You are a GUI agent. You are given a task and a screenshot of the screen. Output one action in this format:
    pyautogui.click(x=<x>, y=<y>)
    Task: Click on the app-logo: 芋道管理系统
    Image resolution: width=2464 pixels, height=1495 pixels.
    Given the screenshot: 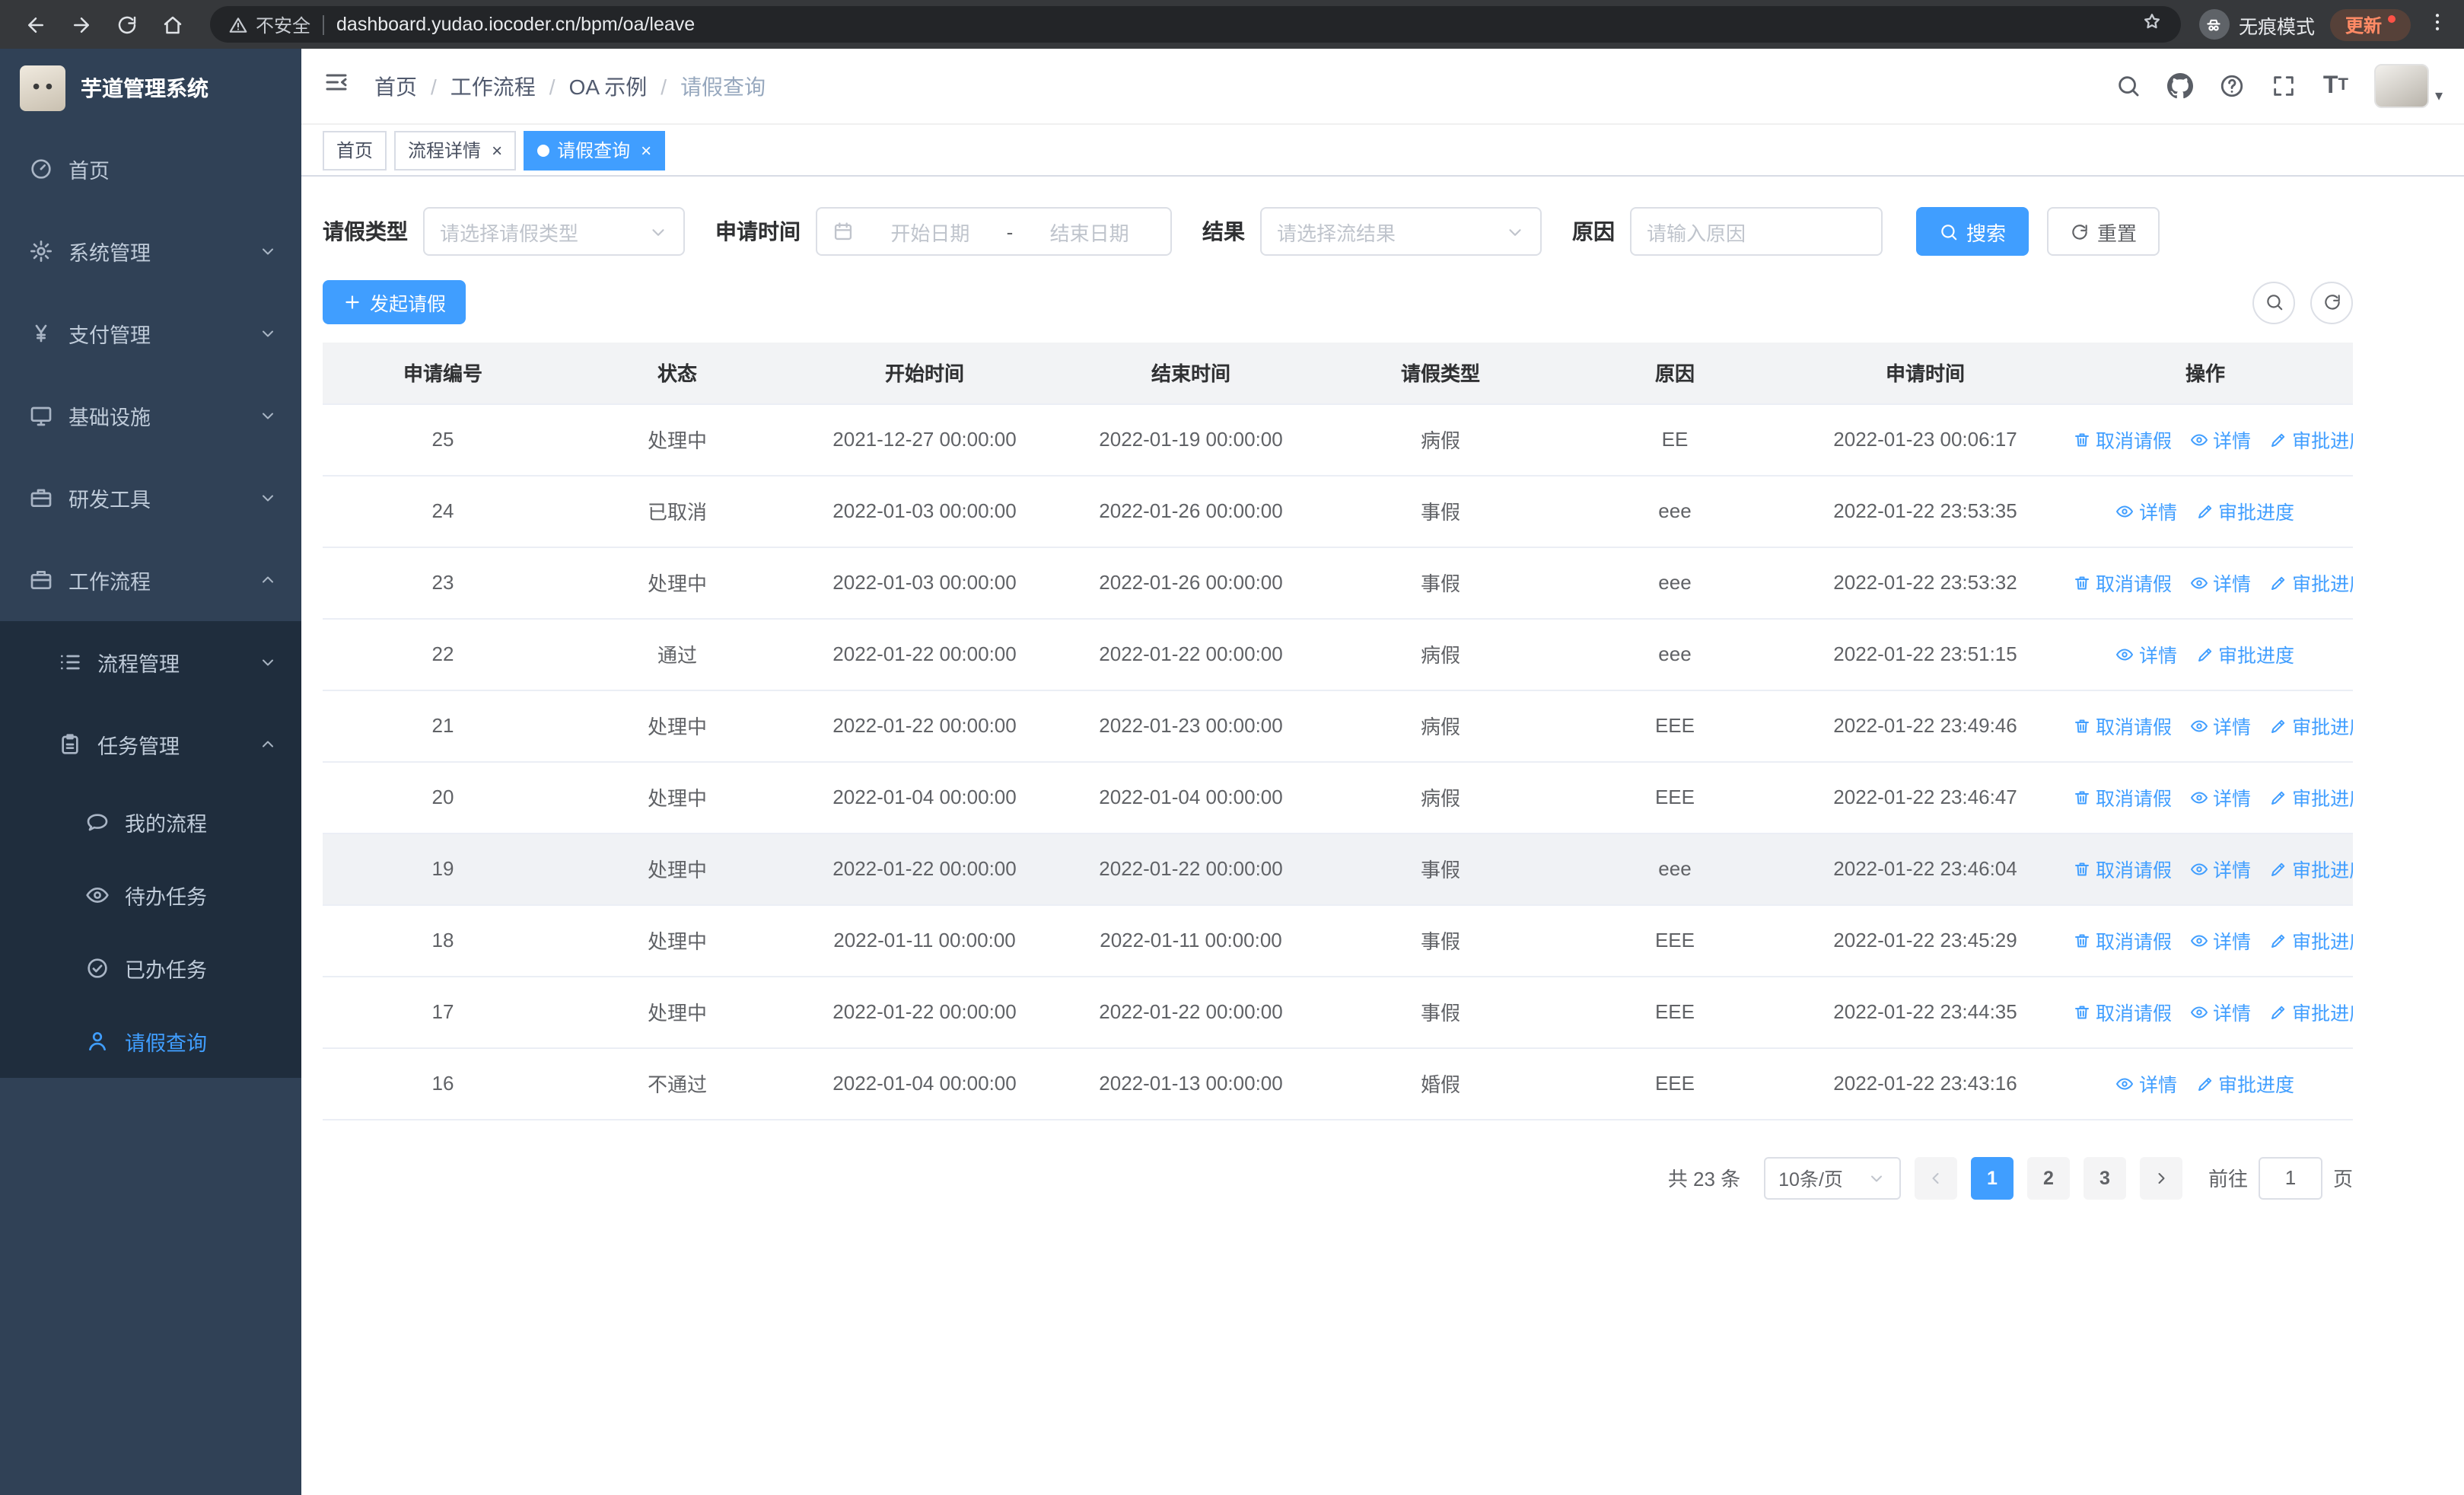 What is the action you would take?
    pyautogui.click(x=150, y=89)
    